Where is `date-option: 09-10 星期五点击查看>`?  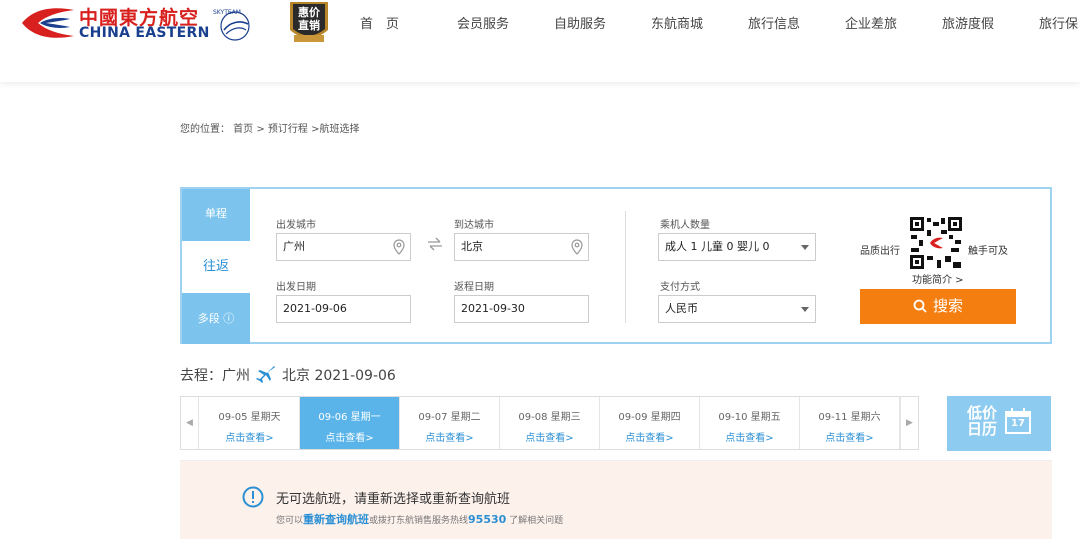
date-option: 09-10 星期五点击查看> is located at coordinates (750, 423).